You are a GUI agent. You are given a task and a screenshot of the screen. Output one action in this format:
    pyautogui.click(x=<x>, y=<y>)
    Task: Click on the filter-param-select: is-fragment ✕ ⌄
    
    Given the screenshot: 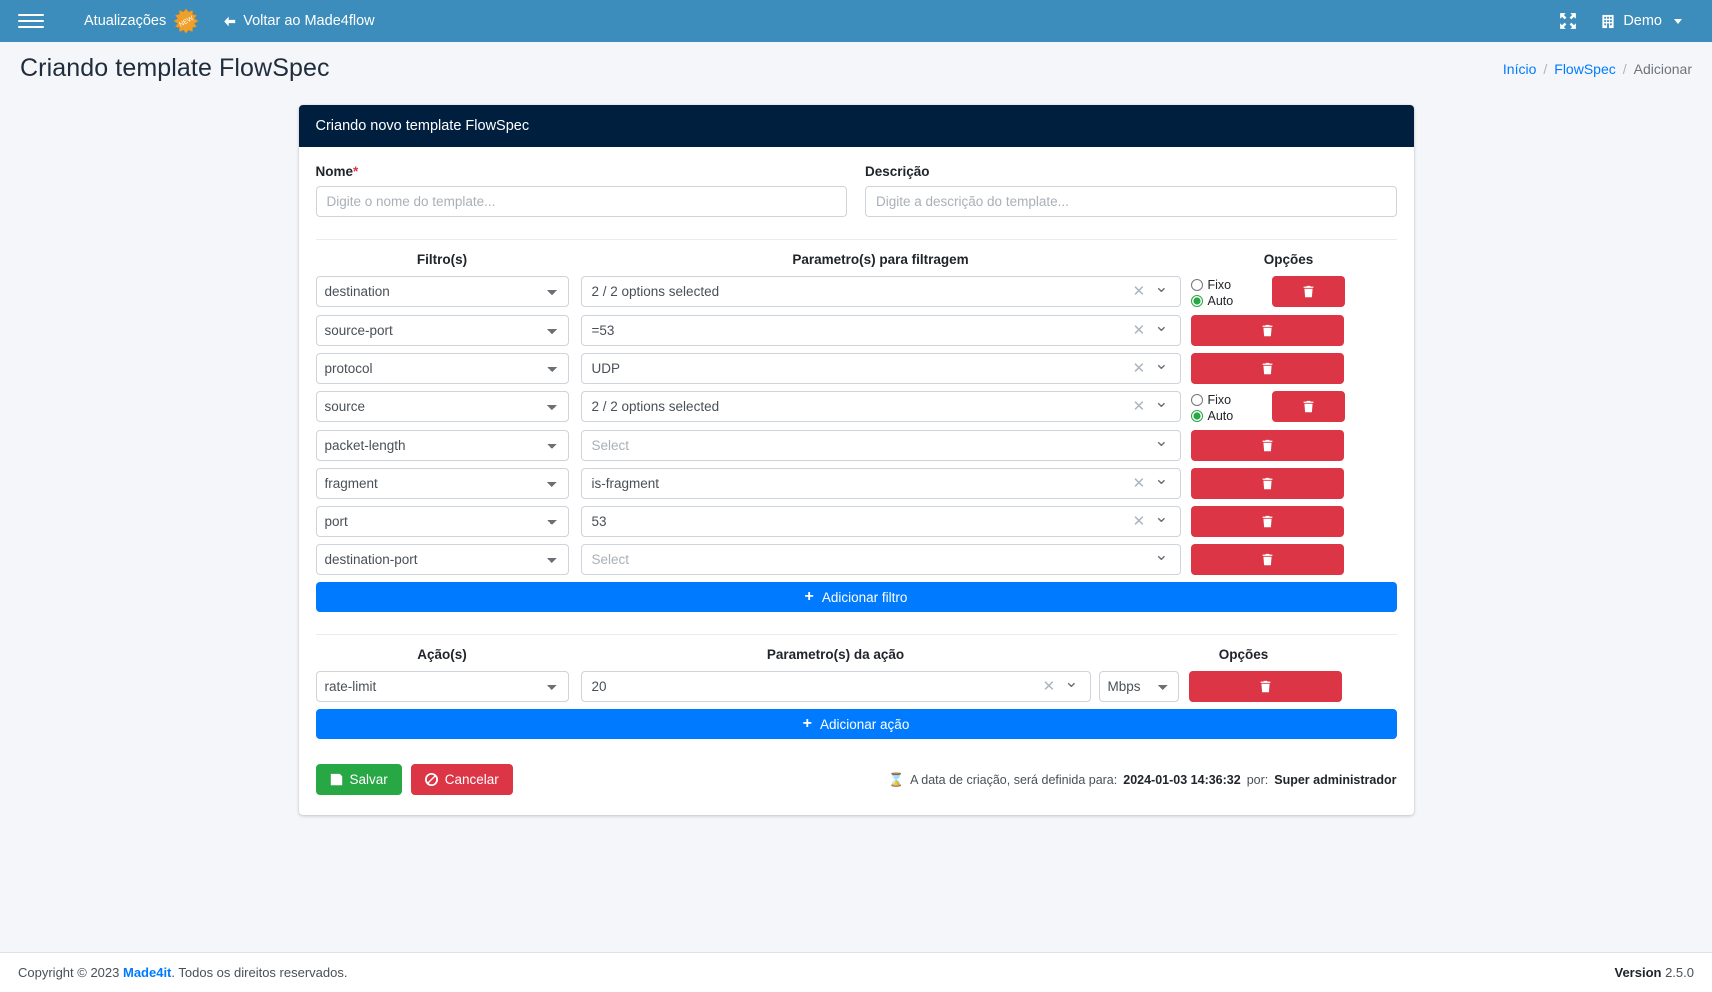 What is the action you would take?
    pyautogui.click(x=880, y=483)
    